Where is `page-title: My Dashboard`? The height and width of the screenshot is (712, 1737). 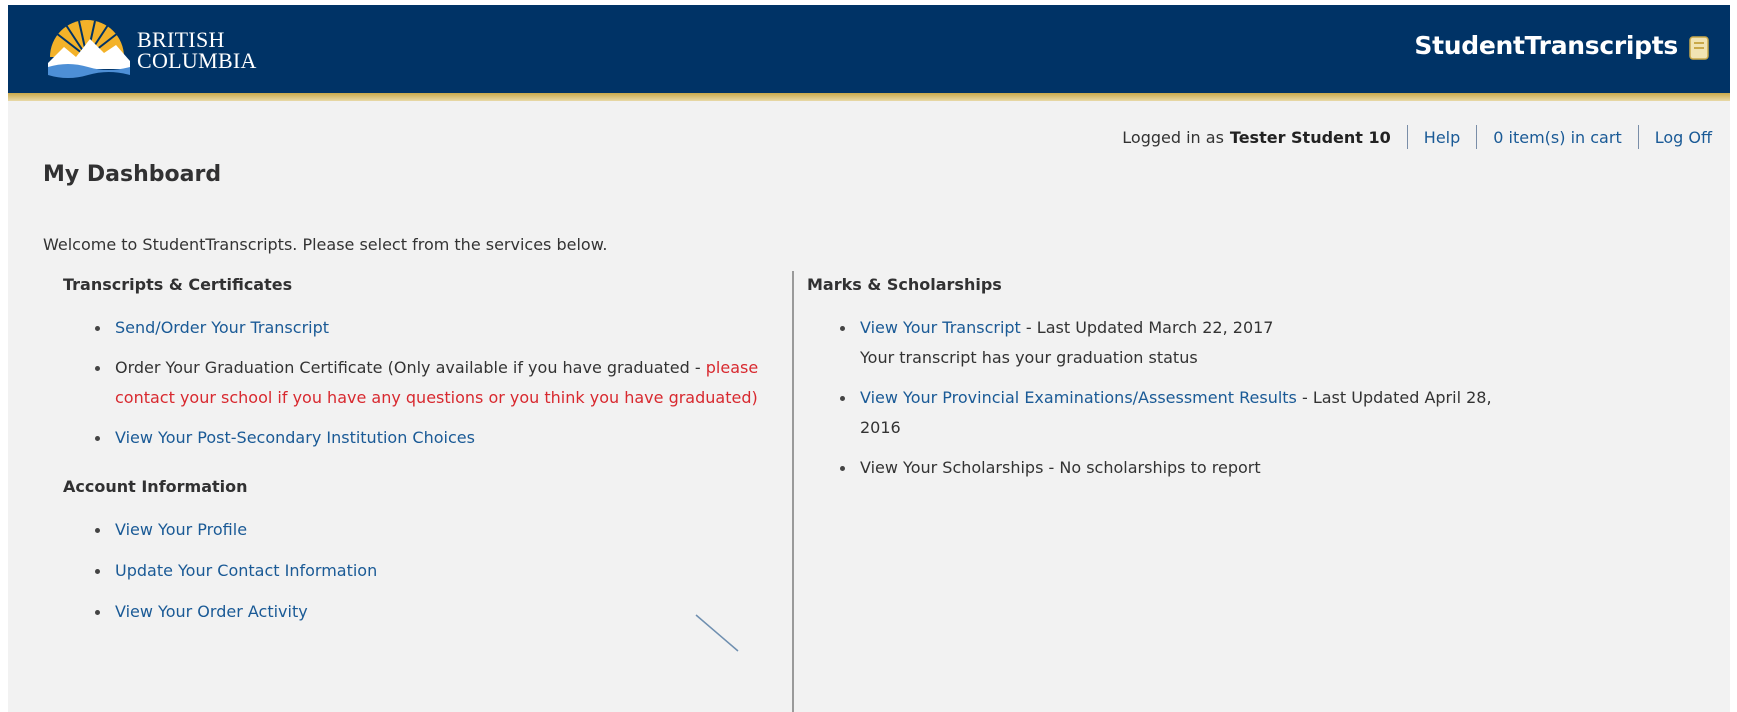 page-title: My Dashboard is located at coordinates (132, 174).